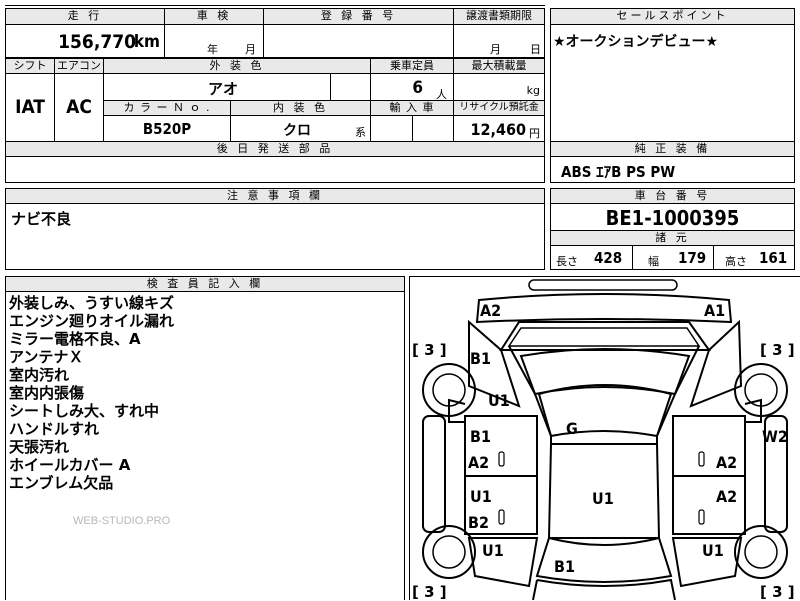  Describe the element at coordinates (499, 16) in the screenshot. I see `transfer-deadline-header: 譲渡書類期限` at that location.